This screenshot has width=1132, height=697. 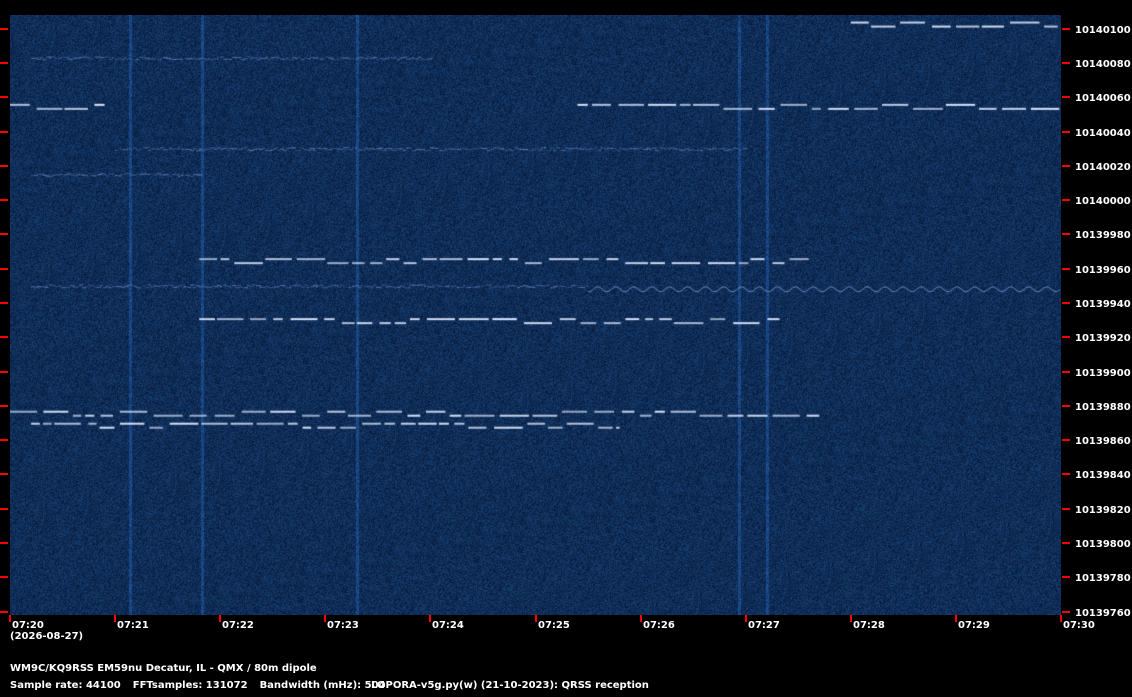 What do you see at coordinates (1103, 64) in the screenshot?
I see `freq-label: 10140080` at bounding box center [1103, 64].